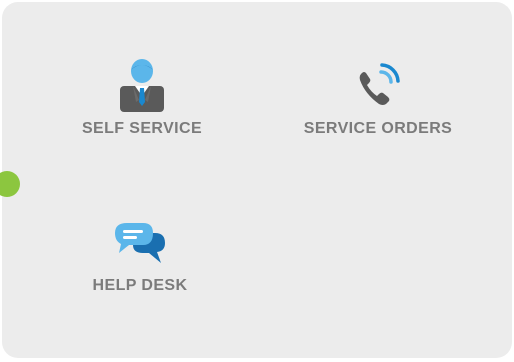 The image size is (514, 362). I want to click on self-service-tile: SELF SERVICE, so click(142, 95).